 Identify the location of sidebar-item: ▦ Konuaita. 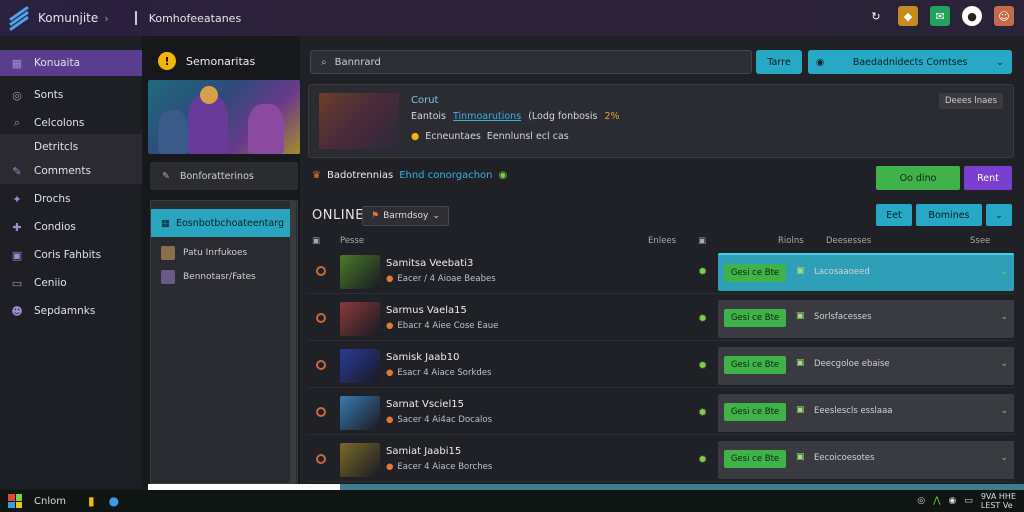
(71, 63).